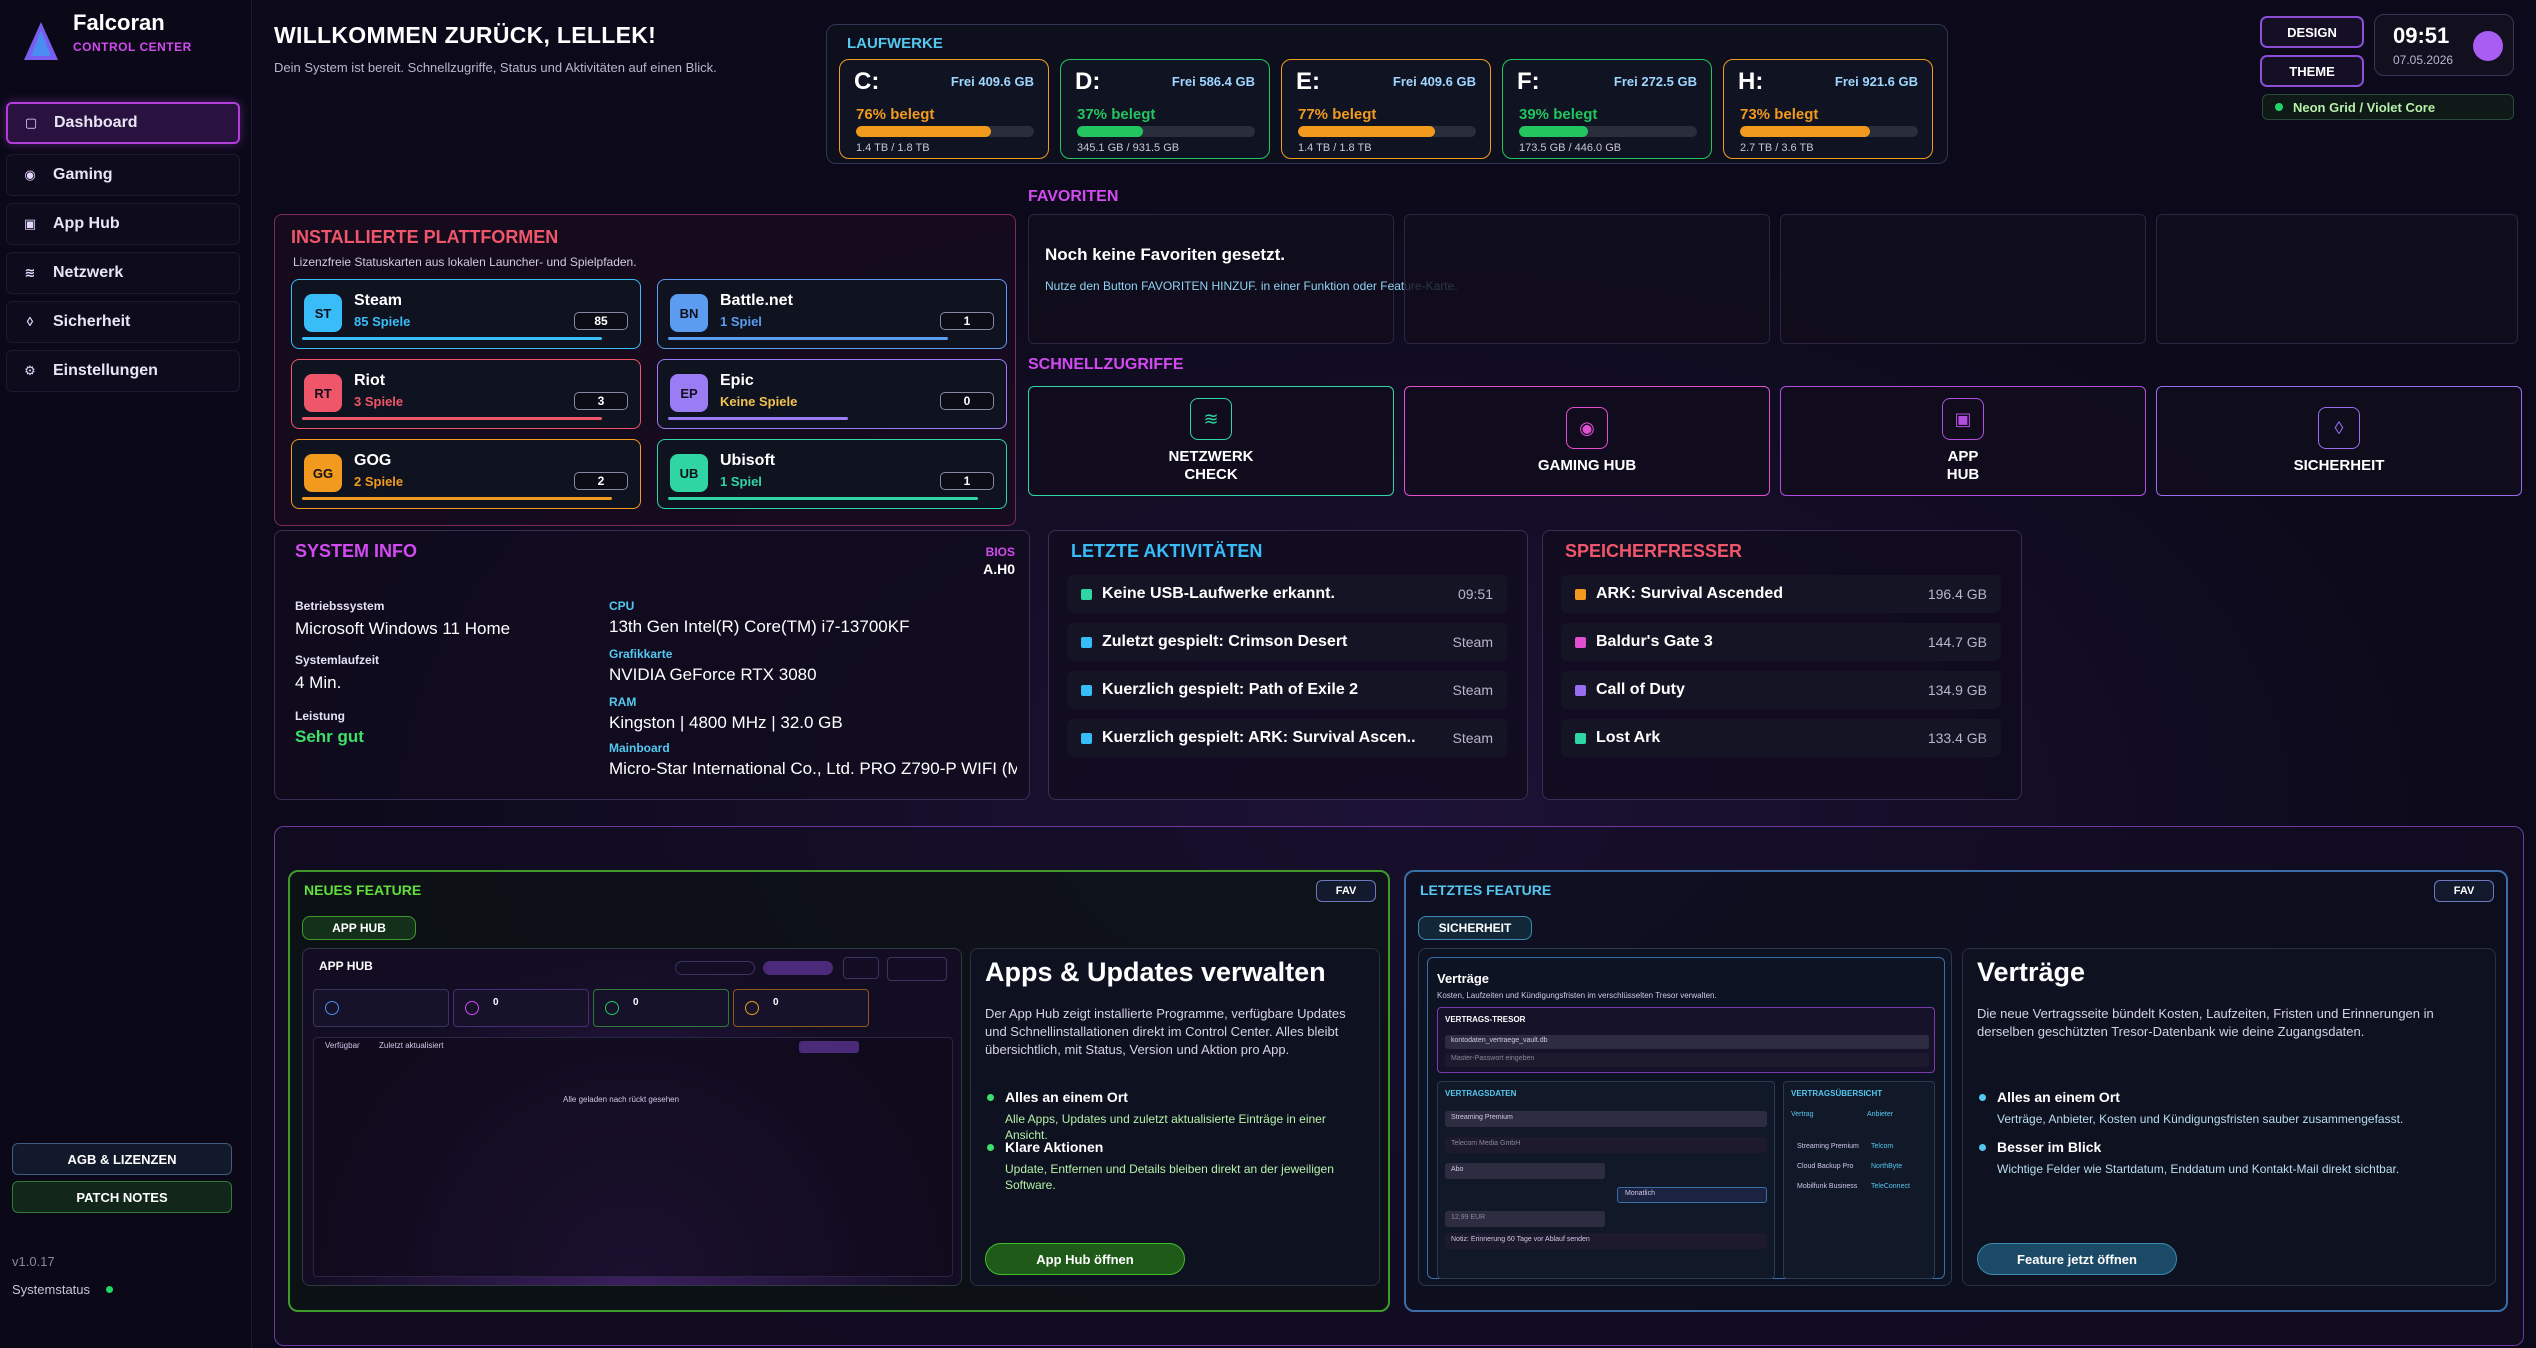 The height and width of the screenshot is (1348, 2536). Describe the element at coordinates (323, 393) in the screenshot. I see `platform-icon: RT` at that location.